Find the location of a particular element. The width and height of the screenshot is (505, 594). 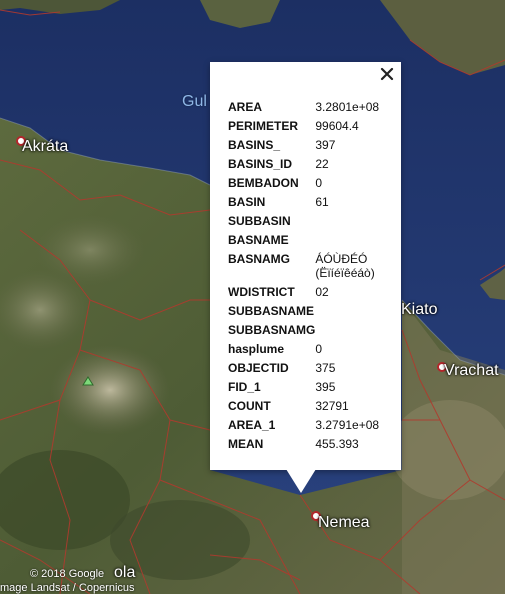

nemea-label: Nemea is located at coordinates (344, 522).